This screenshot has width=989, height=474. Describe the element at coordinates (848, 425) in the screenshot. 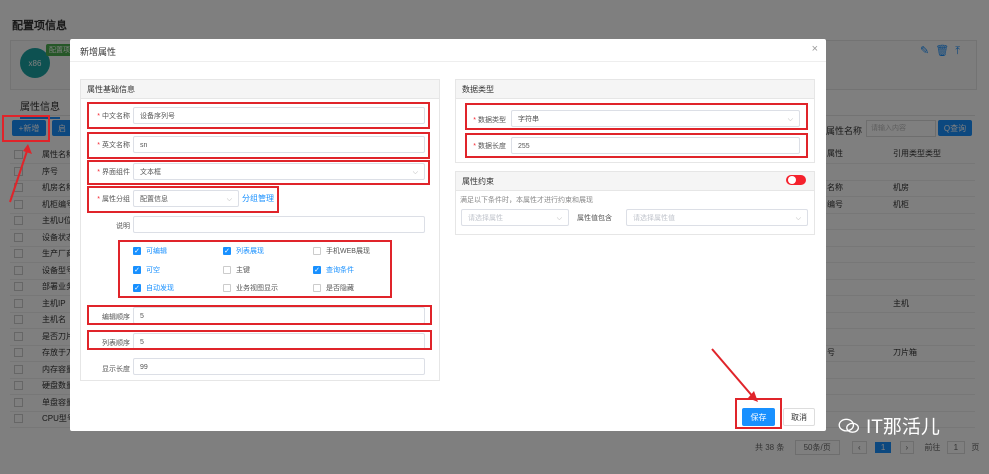

I see `wechat-icon` at that location.